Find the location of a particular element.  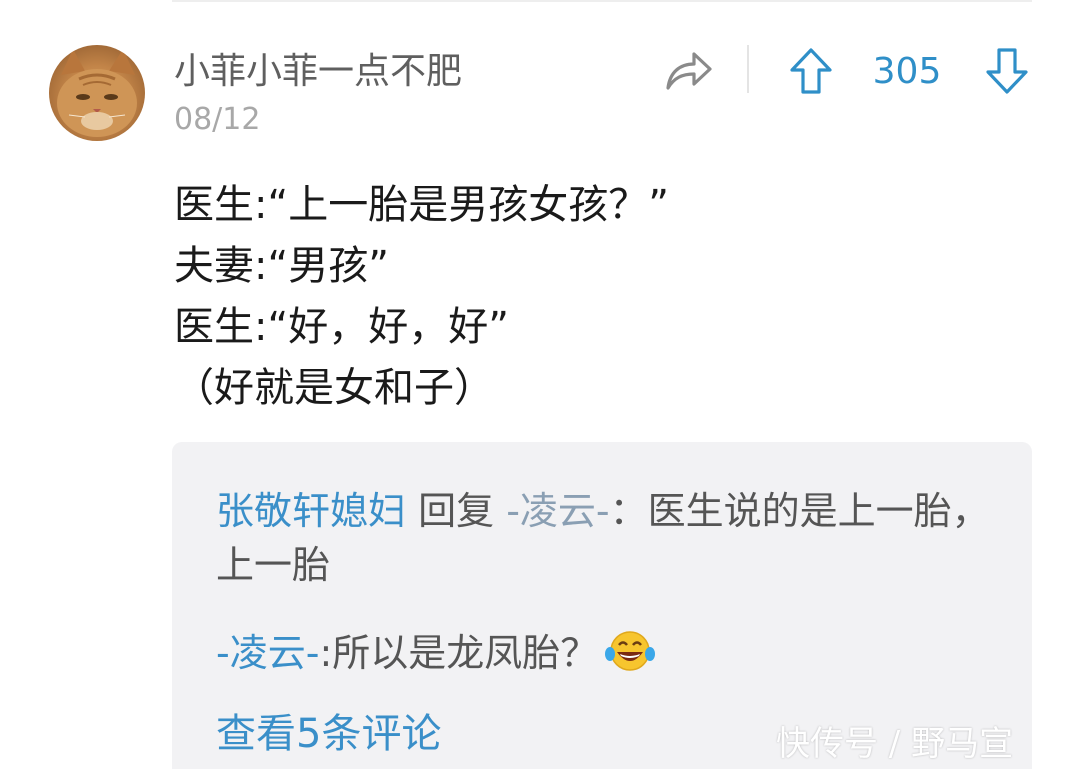

upvote-button is located at coordinates (811, 71).